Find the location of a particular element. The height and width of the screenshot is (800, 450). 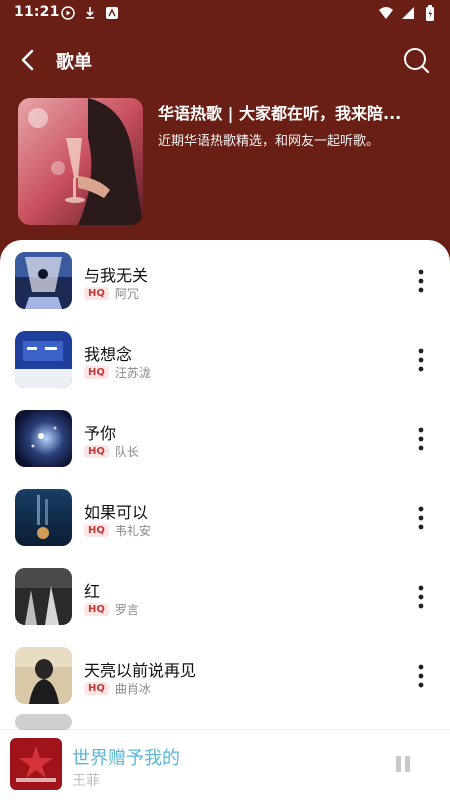

song-meta: HQ 阿冗 is located at coordinates (111, 293).